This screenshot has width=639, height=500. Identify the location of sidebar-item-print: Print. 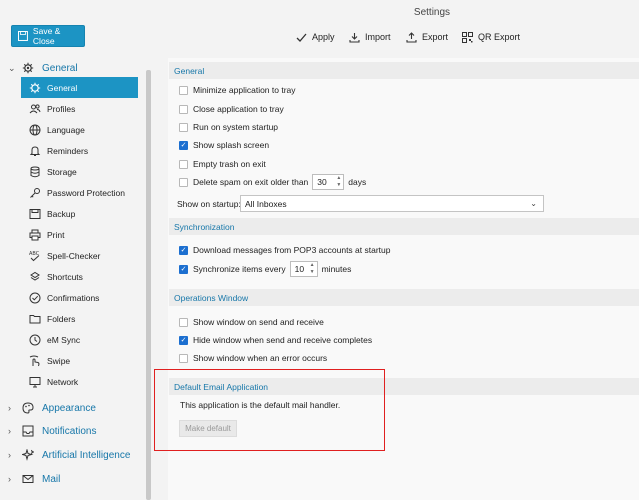
(79, 234).